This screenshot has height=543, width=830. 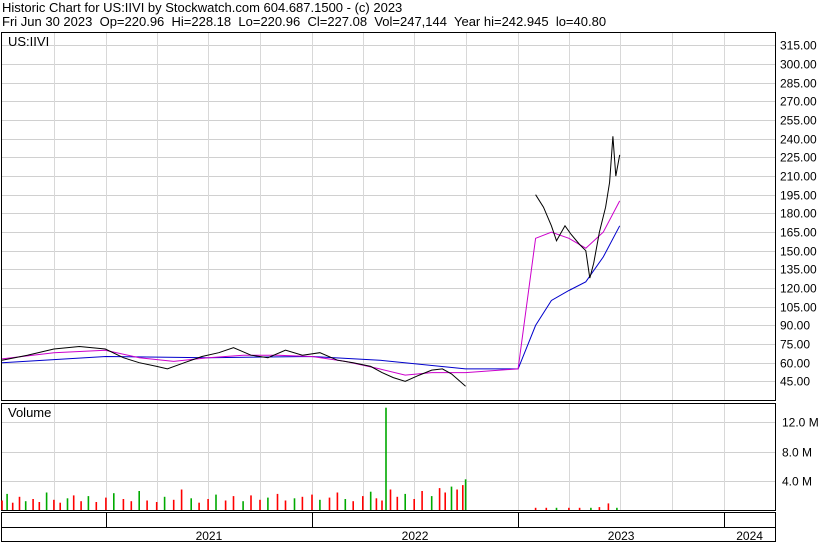 I want to click on symbol-label: US:IIVI, so click(x=28, y=41).